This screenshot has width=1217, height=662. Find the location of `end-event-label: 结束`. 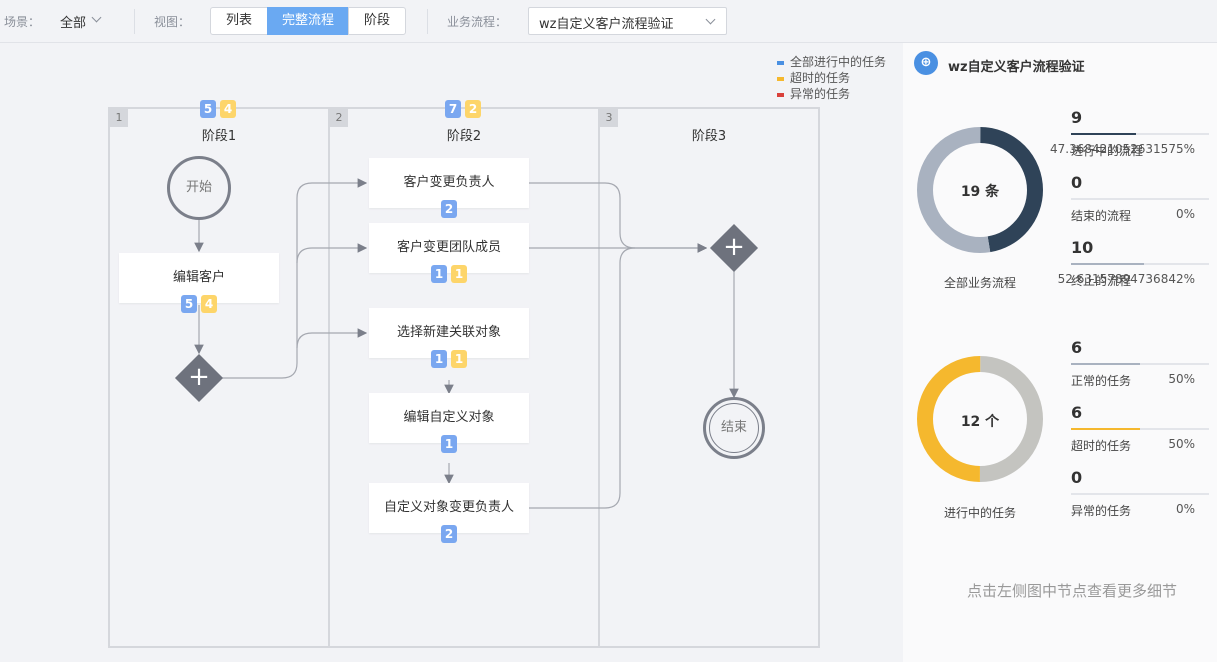

end-event-label: 结束 is located at coordinates (734, 428).